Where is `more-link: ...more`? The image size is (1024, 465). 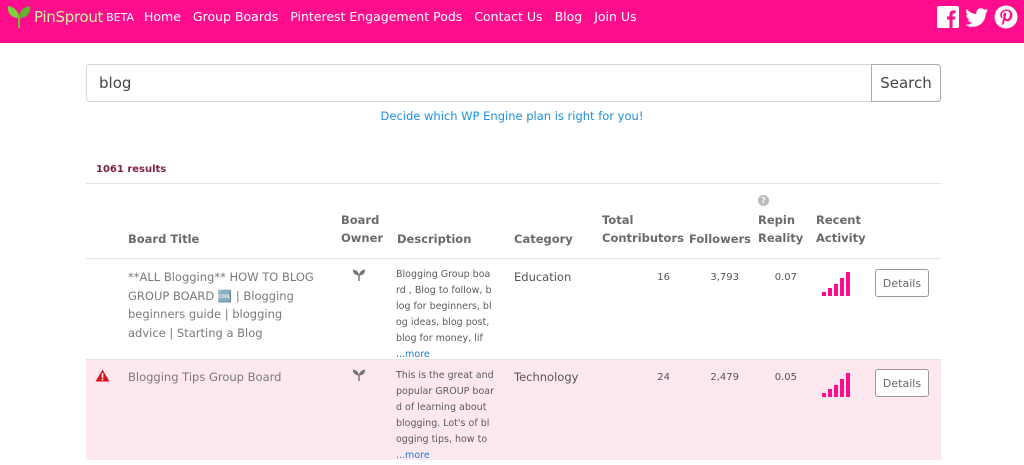
more-link: ...more is located at coordinates (413, 455).